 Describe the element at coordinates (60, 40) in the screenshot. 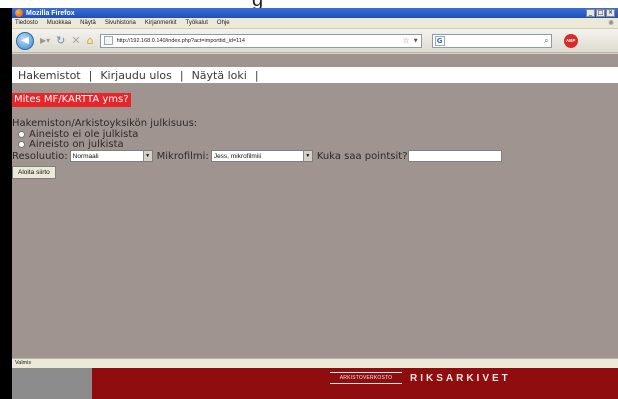

I see `reload-icon: ↻` at that location.